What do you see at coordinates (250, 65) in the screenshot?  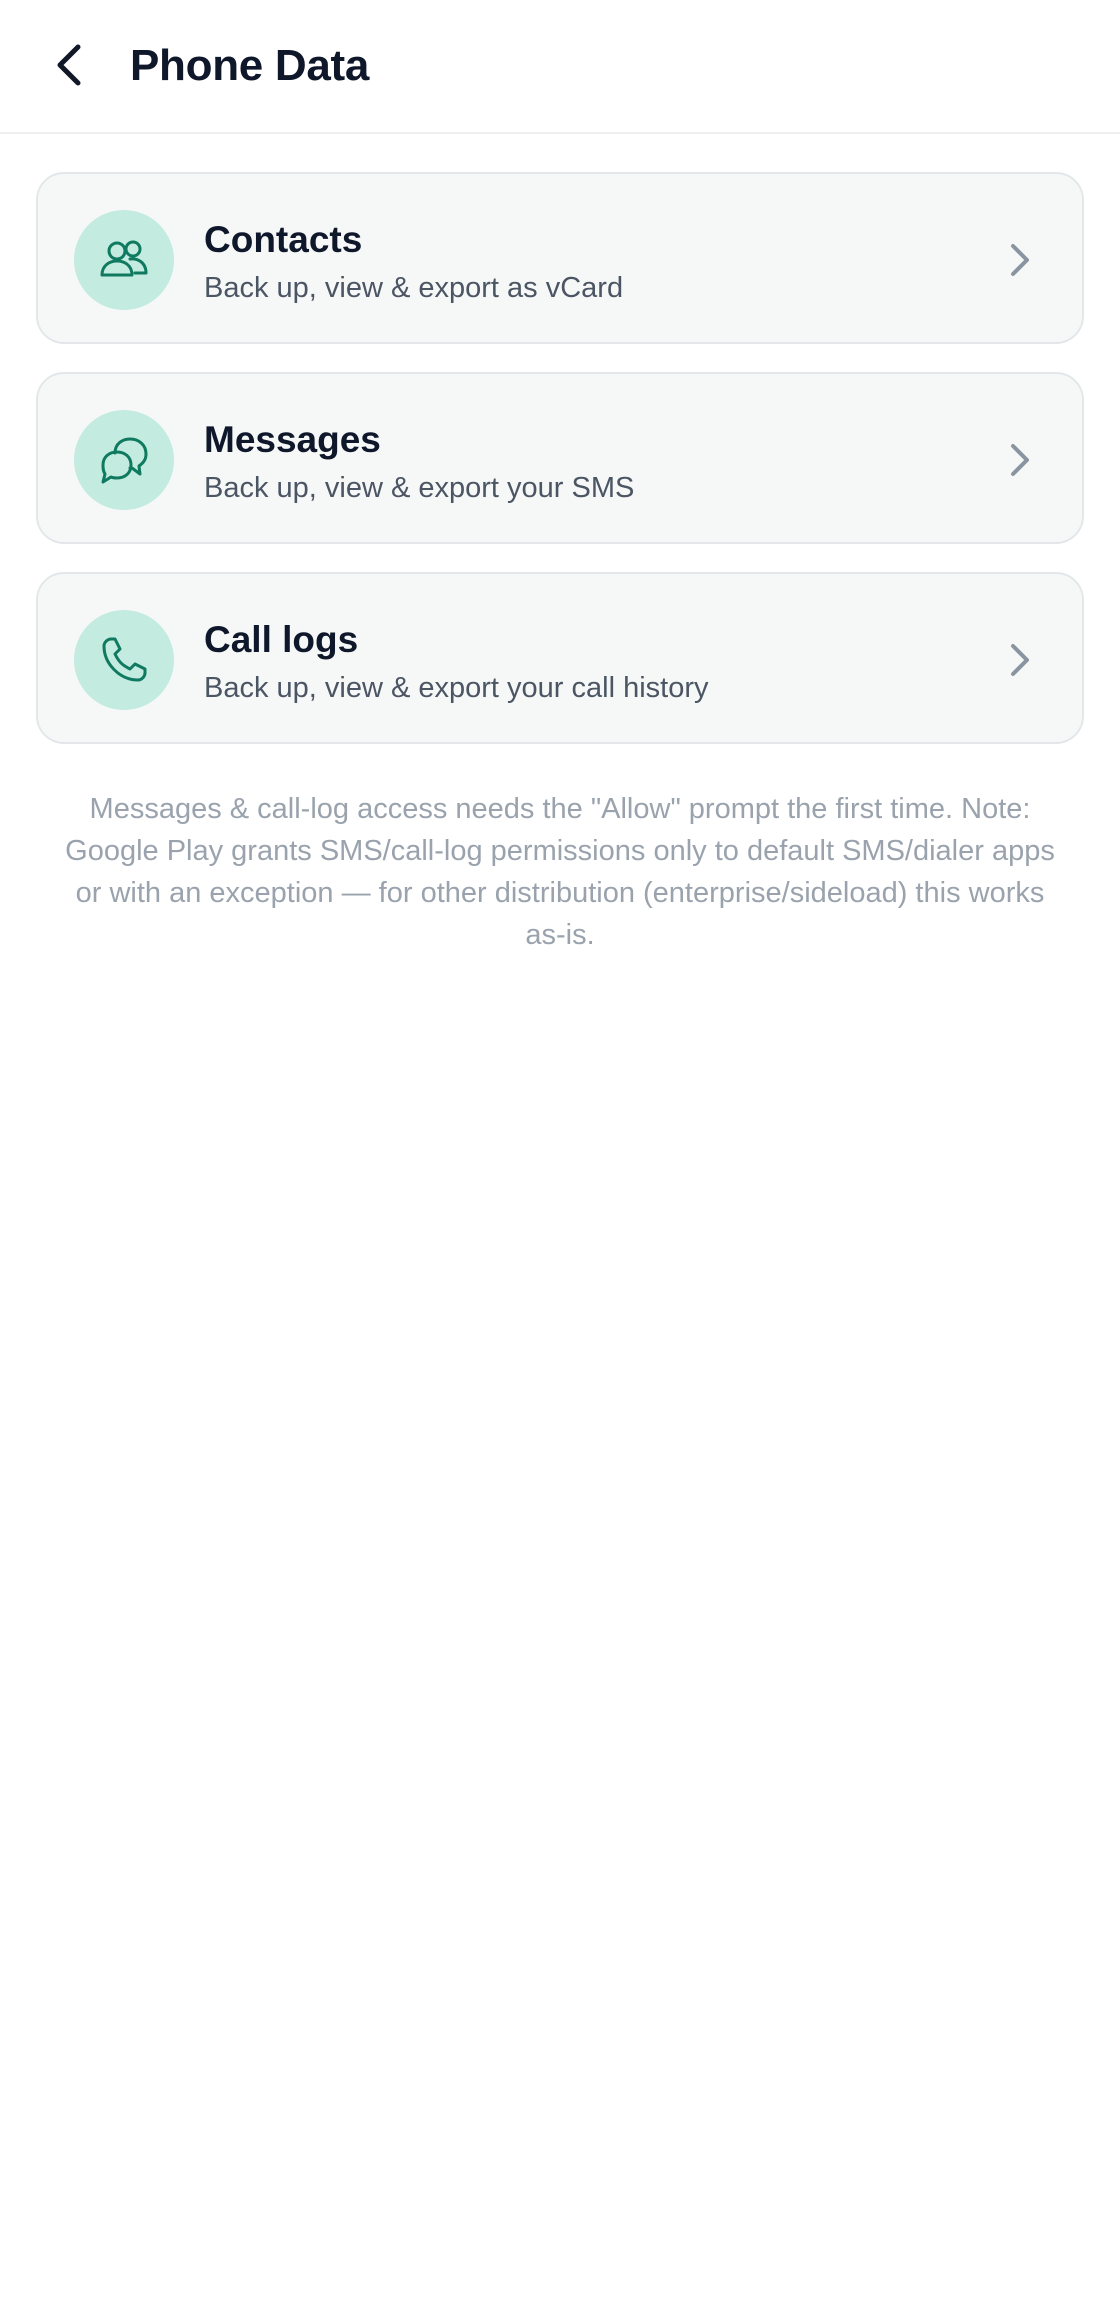 I see `page-title: Phone Data` at bounding box center [250, 65].